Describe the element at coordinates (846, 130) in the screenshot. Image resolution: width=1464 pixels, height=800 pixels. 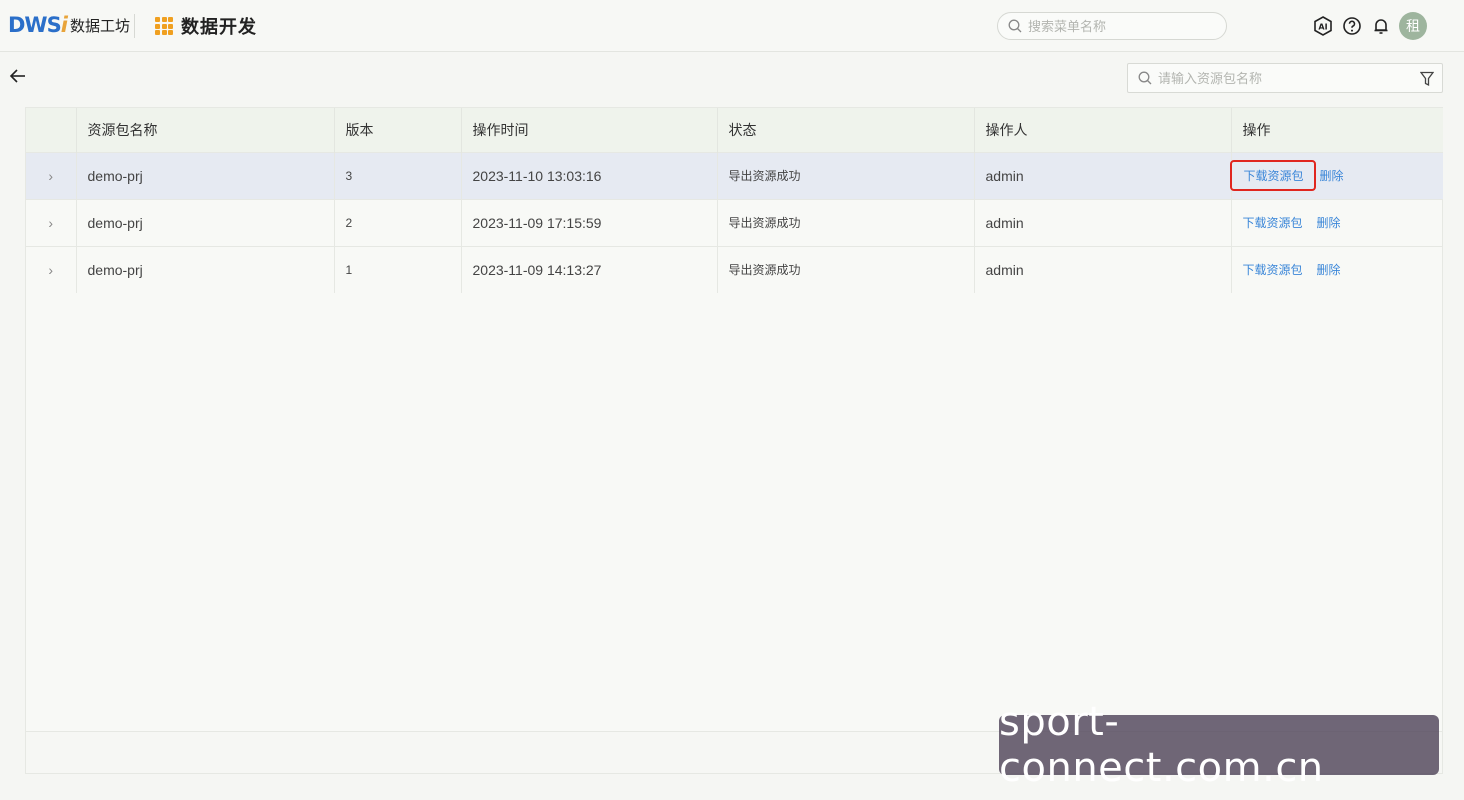
I see `column-header-status: 状态` at that location.